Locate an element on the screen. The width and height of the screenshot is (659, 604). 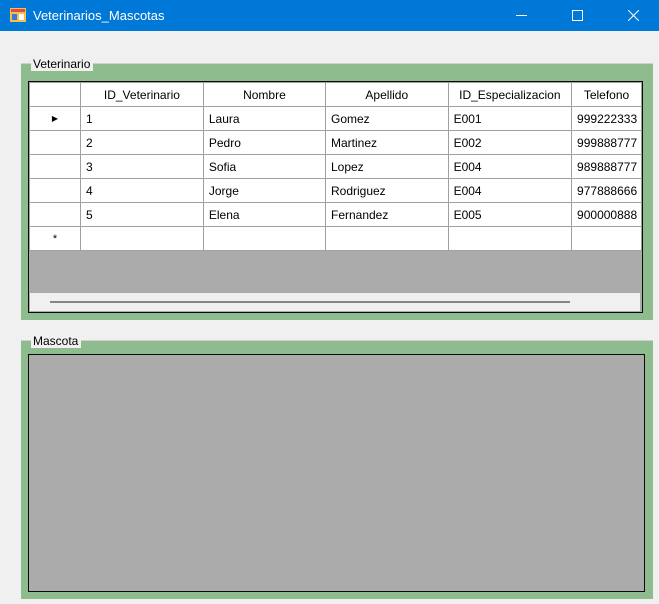
table-cell: Rodriguez is located at coordinates (386, 190).